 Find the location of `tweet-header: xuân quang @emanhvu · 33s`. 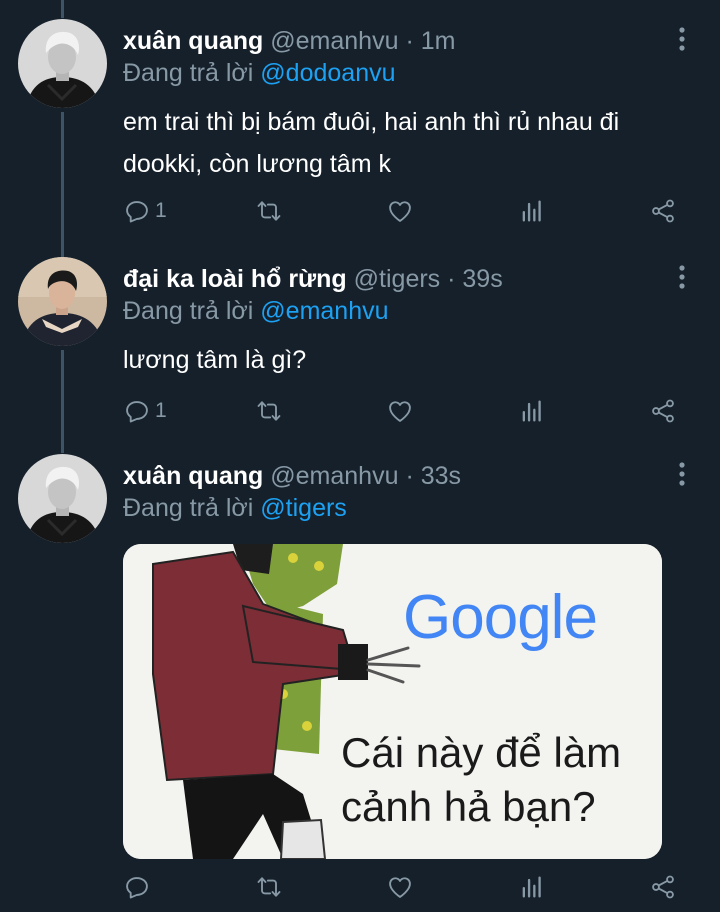

tweet-header: xuân quang @emanhvu · 33s is located at coordinates (292, 476).